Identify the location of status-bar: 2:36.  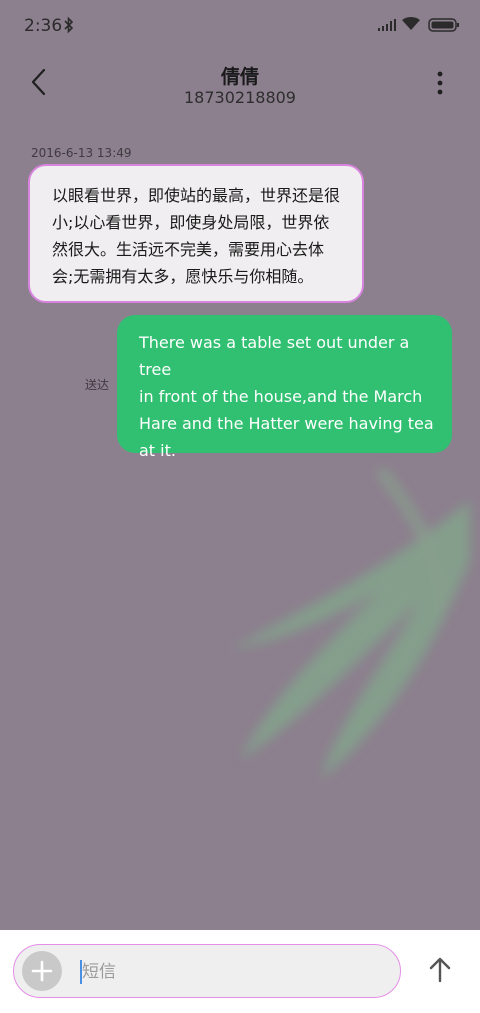
(240, 26).